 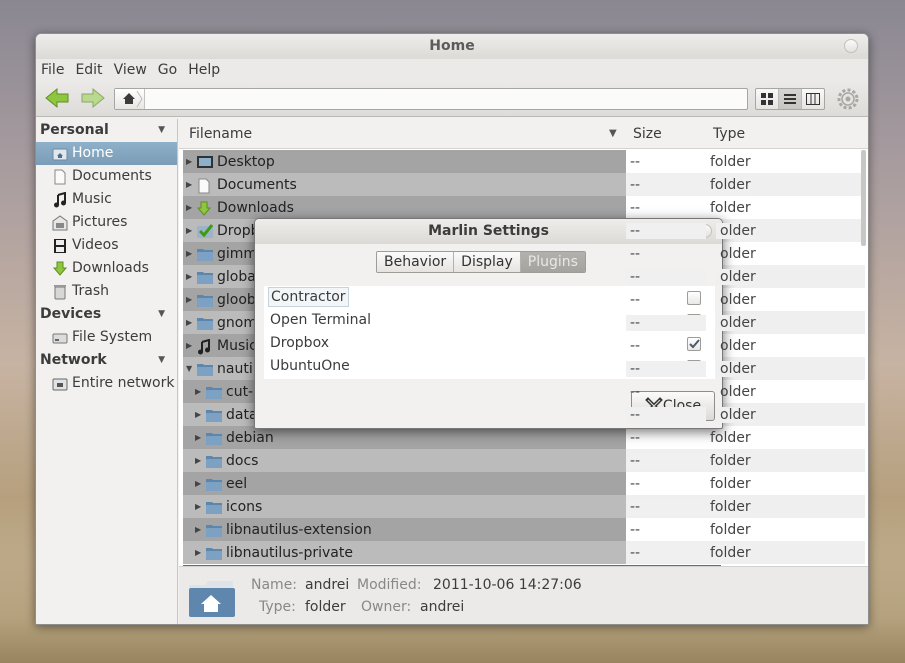 What do you see at coordinates (848, 99) in the screenshot?
I see `gear-icon` at bounding box center [848, 99].